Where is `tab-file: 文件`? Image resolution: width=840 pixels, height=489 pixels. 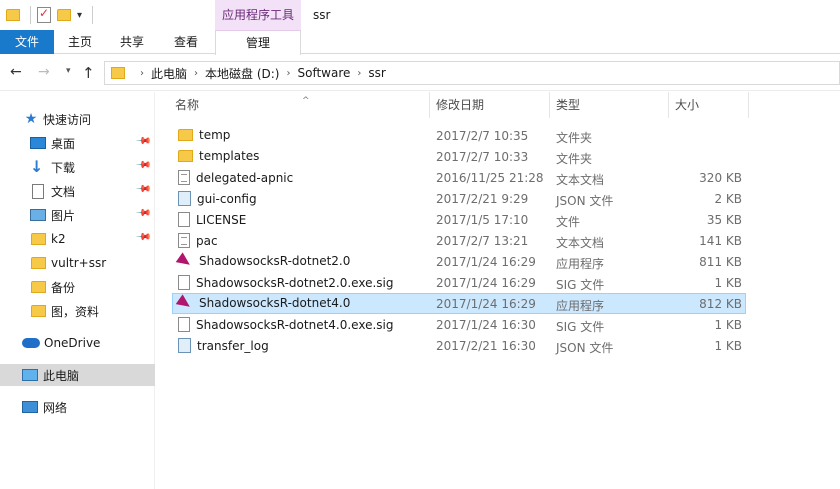 tab-file: 文件 is located at coordinates (27, 42).